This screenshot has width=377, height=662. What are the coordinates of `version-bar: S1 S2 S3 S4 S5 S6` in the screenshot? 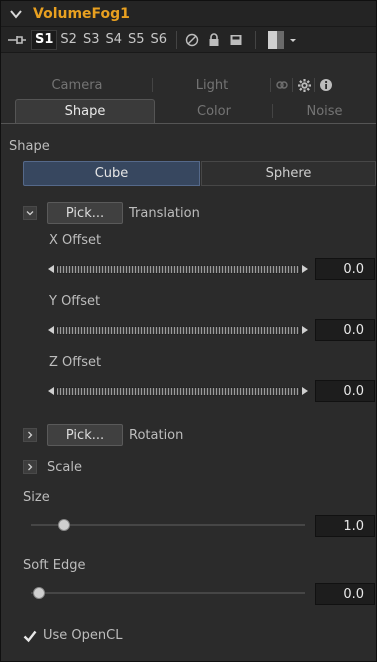 It's located at (188, 40).